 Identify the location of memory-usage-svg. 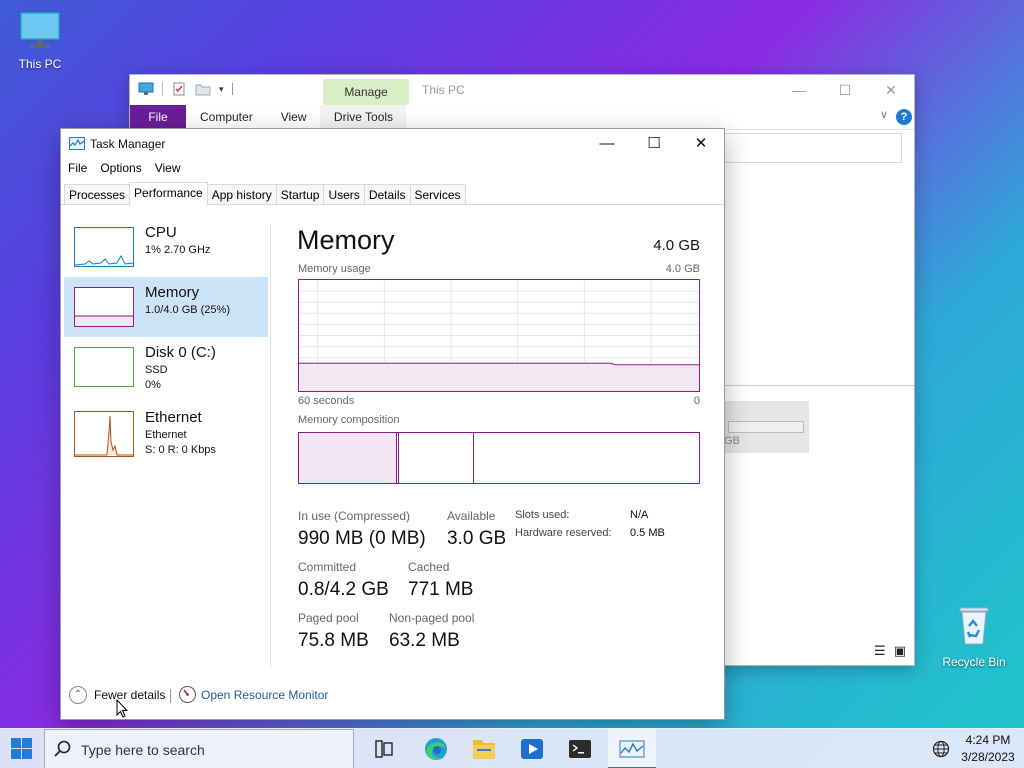
(499, 335).